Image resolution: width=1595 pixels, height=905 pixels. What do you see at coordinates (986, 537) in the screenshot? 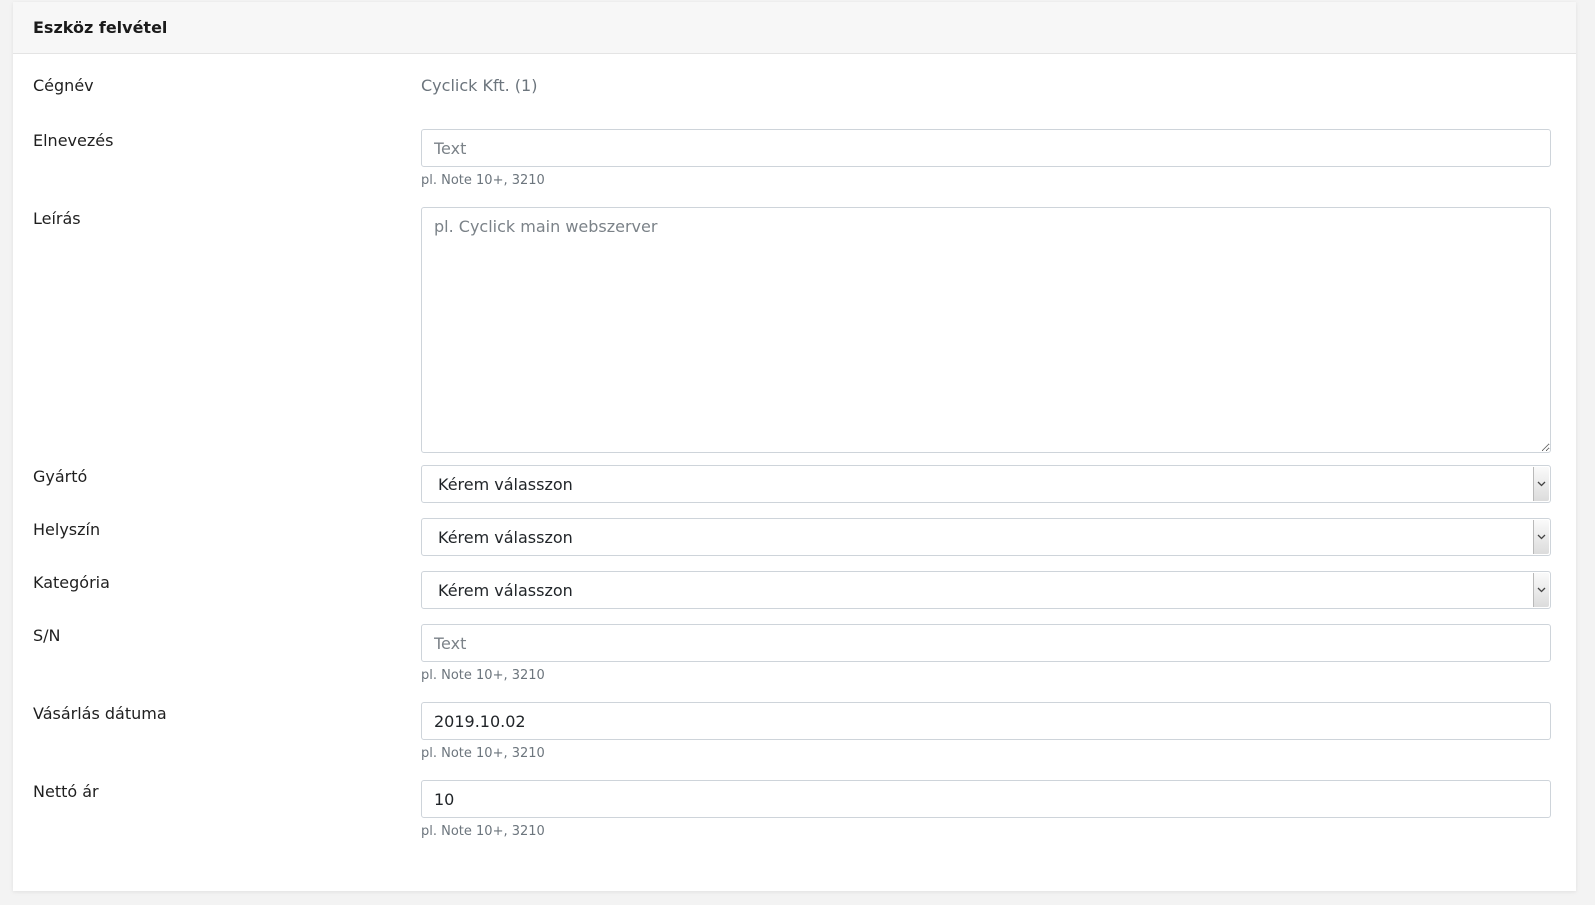
I see `location-select: Kérem válasszon` at bounding box center [986, 537].